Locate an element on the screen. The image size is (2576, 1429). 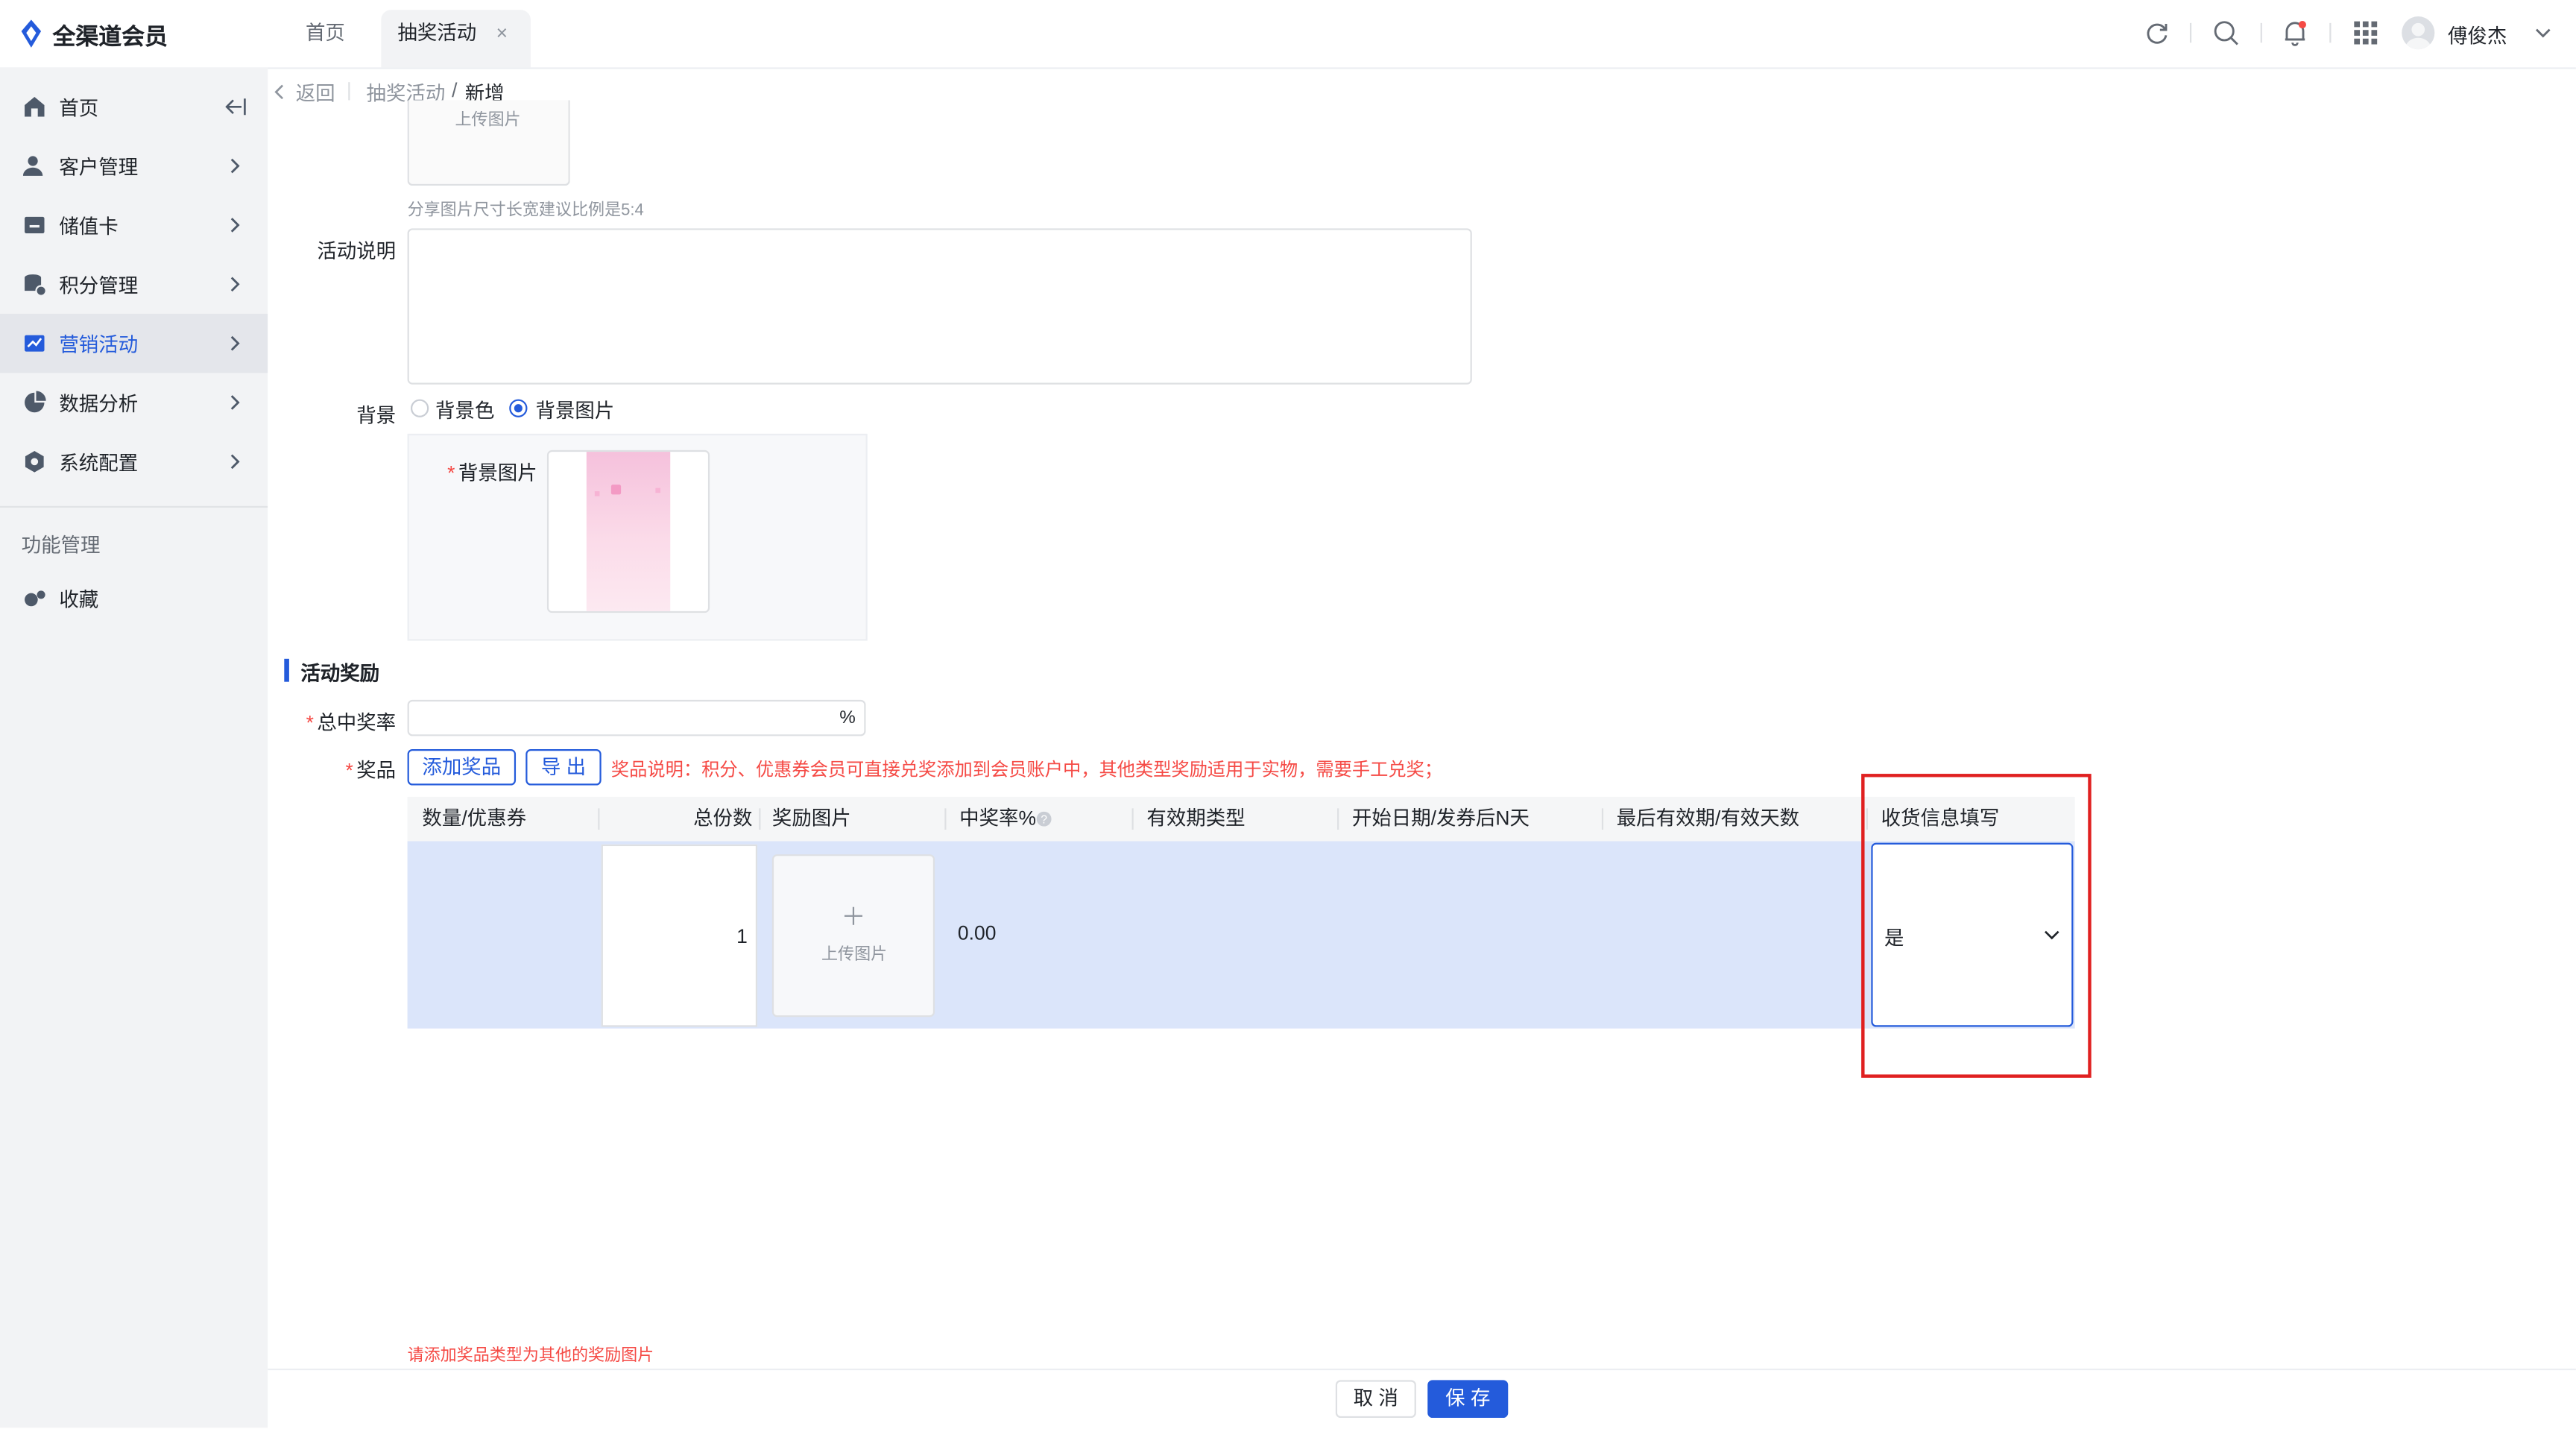
share-image-hint: 分享图片尺寸长宽建议比例是5:4 is located at coordinates (525, 211).